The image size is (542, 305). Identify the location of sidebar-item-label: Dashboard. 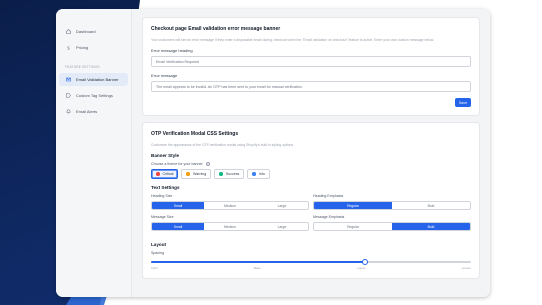
(86, 31).